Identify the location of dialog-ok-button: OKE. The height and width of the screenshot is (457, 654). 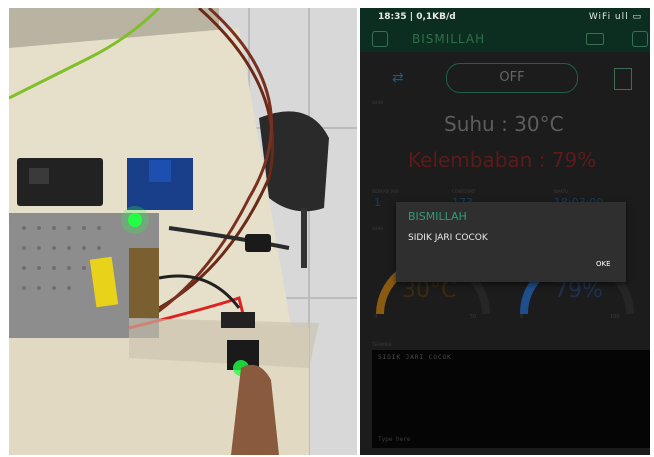
(603, 264).